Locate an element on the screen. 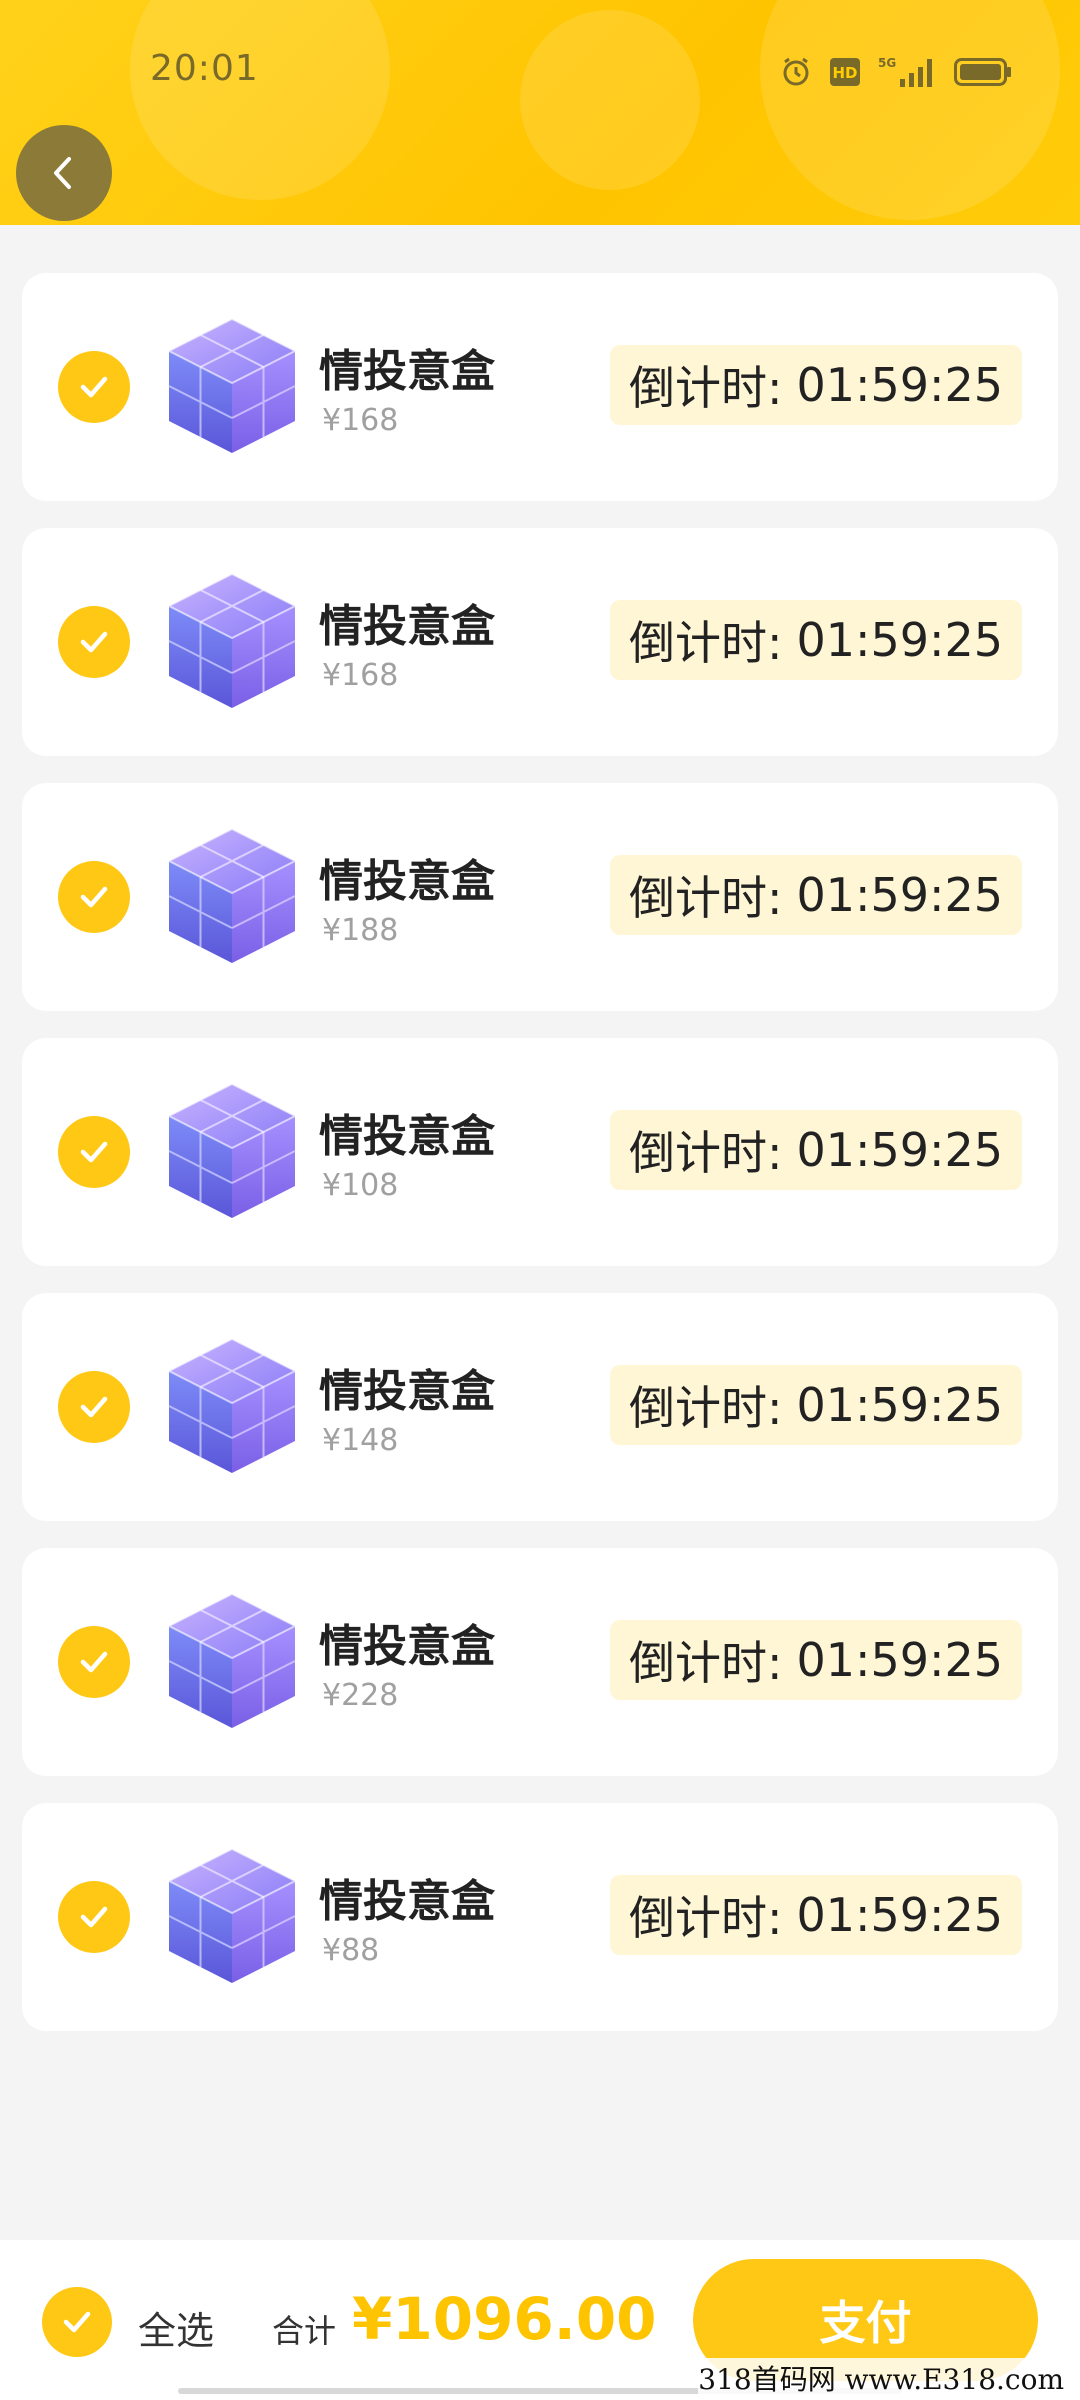  cart-item: 情投意盒 ¥108 倒计时: 01:59:25 is located at coordinates (540, 1152).